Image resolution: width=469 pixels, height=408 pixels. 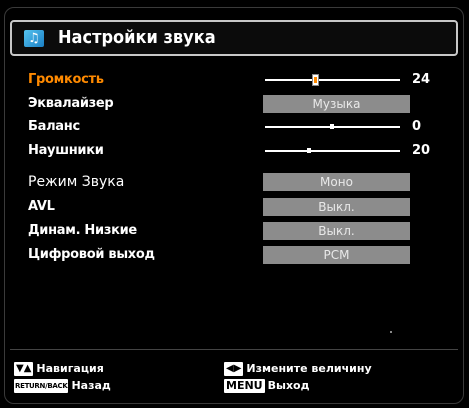 I want to click on setting-row-digital-out: Цифровой выход PCM, so click(x=240, y=255).